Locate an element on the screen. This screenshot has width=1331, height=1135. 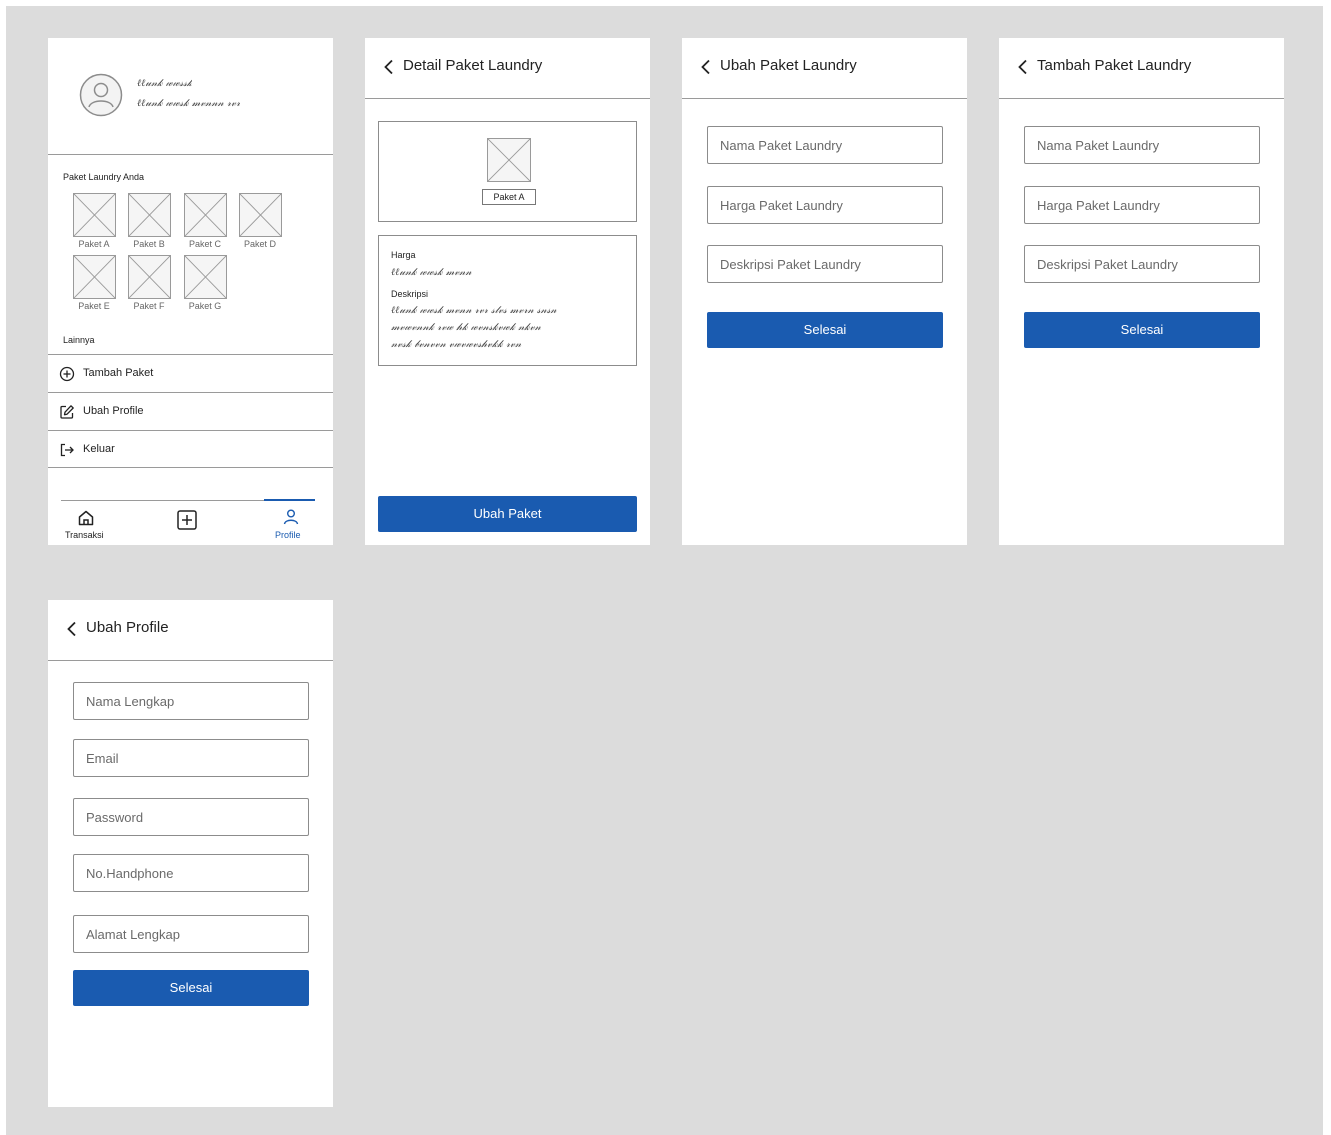
nav-active-indicator is located at coordinates (289, 500).